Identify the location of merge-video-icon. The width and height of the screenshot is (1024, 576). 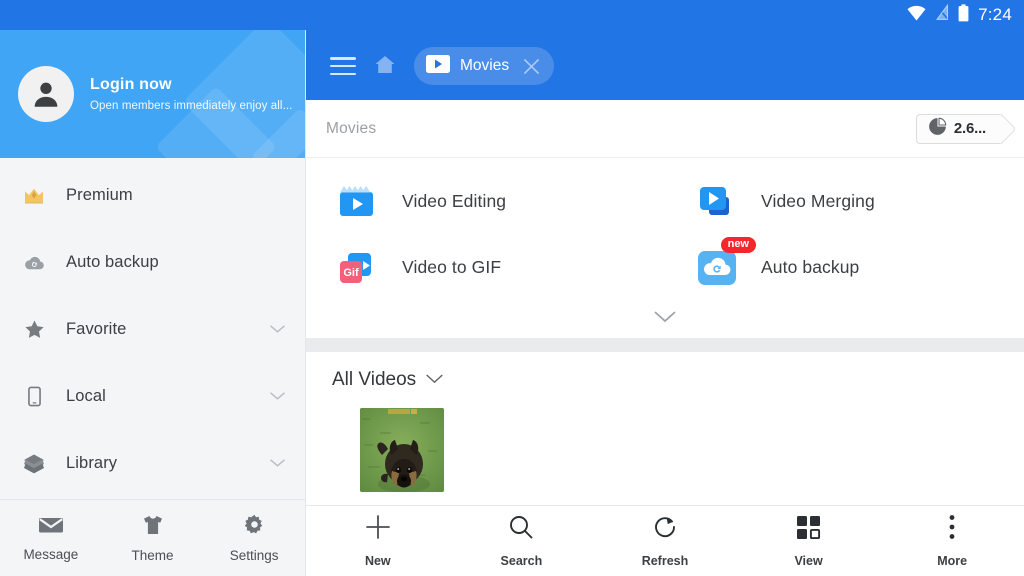
(717, 201).